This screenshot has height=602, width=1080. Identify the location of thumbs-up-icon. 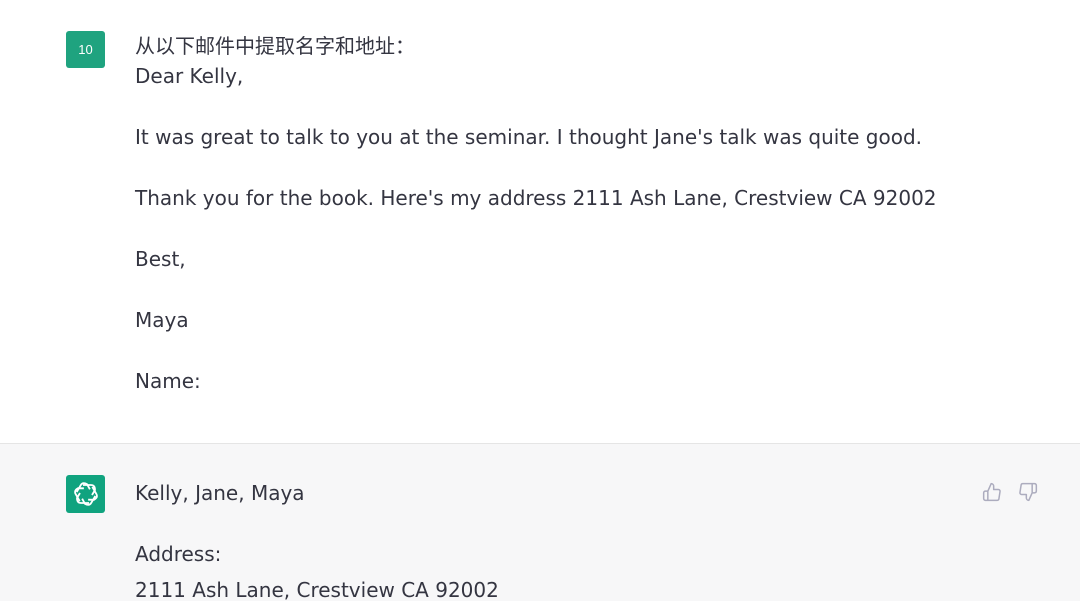
(992, 492).